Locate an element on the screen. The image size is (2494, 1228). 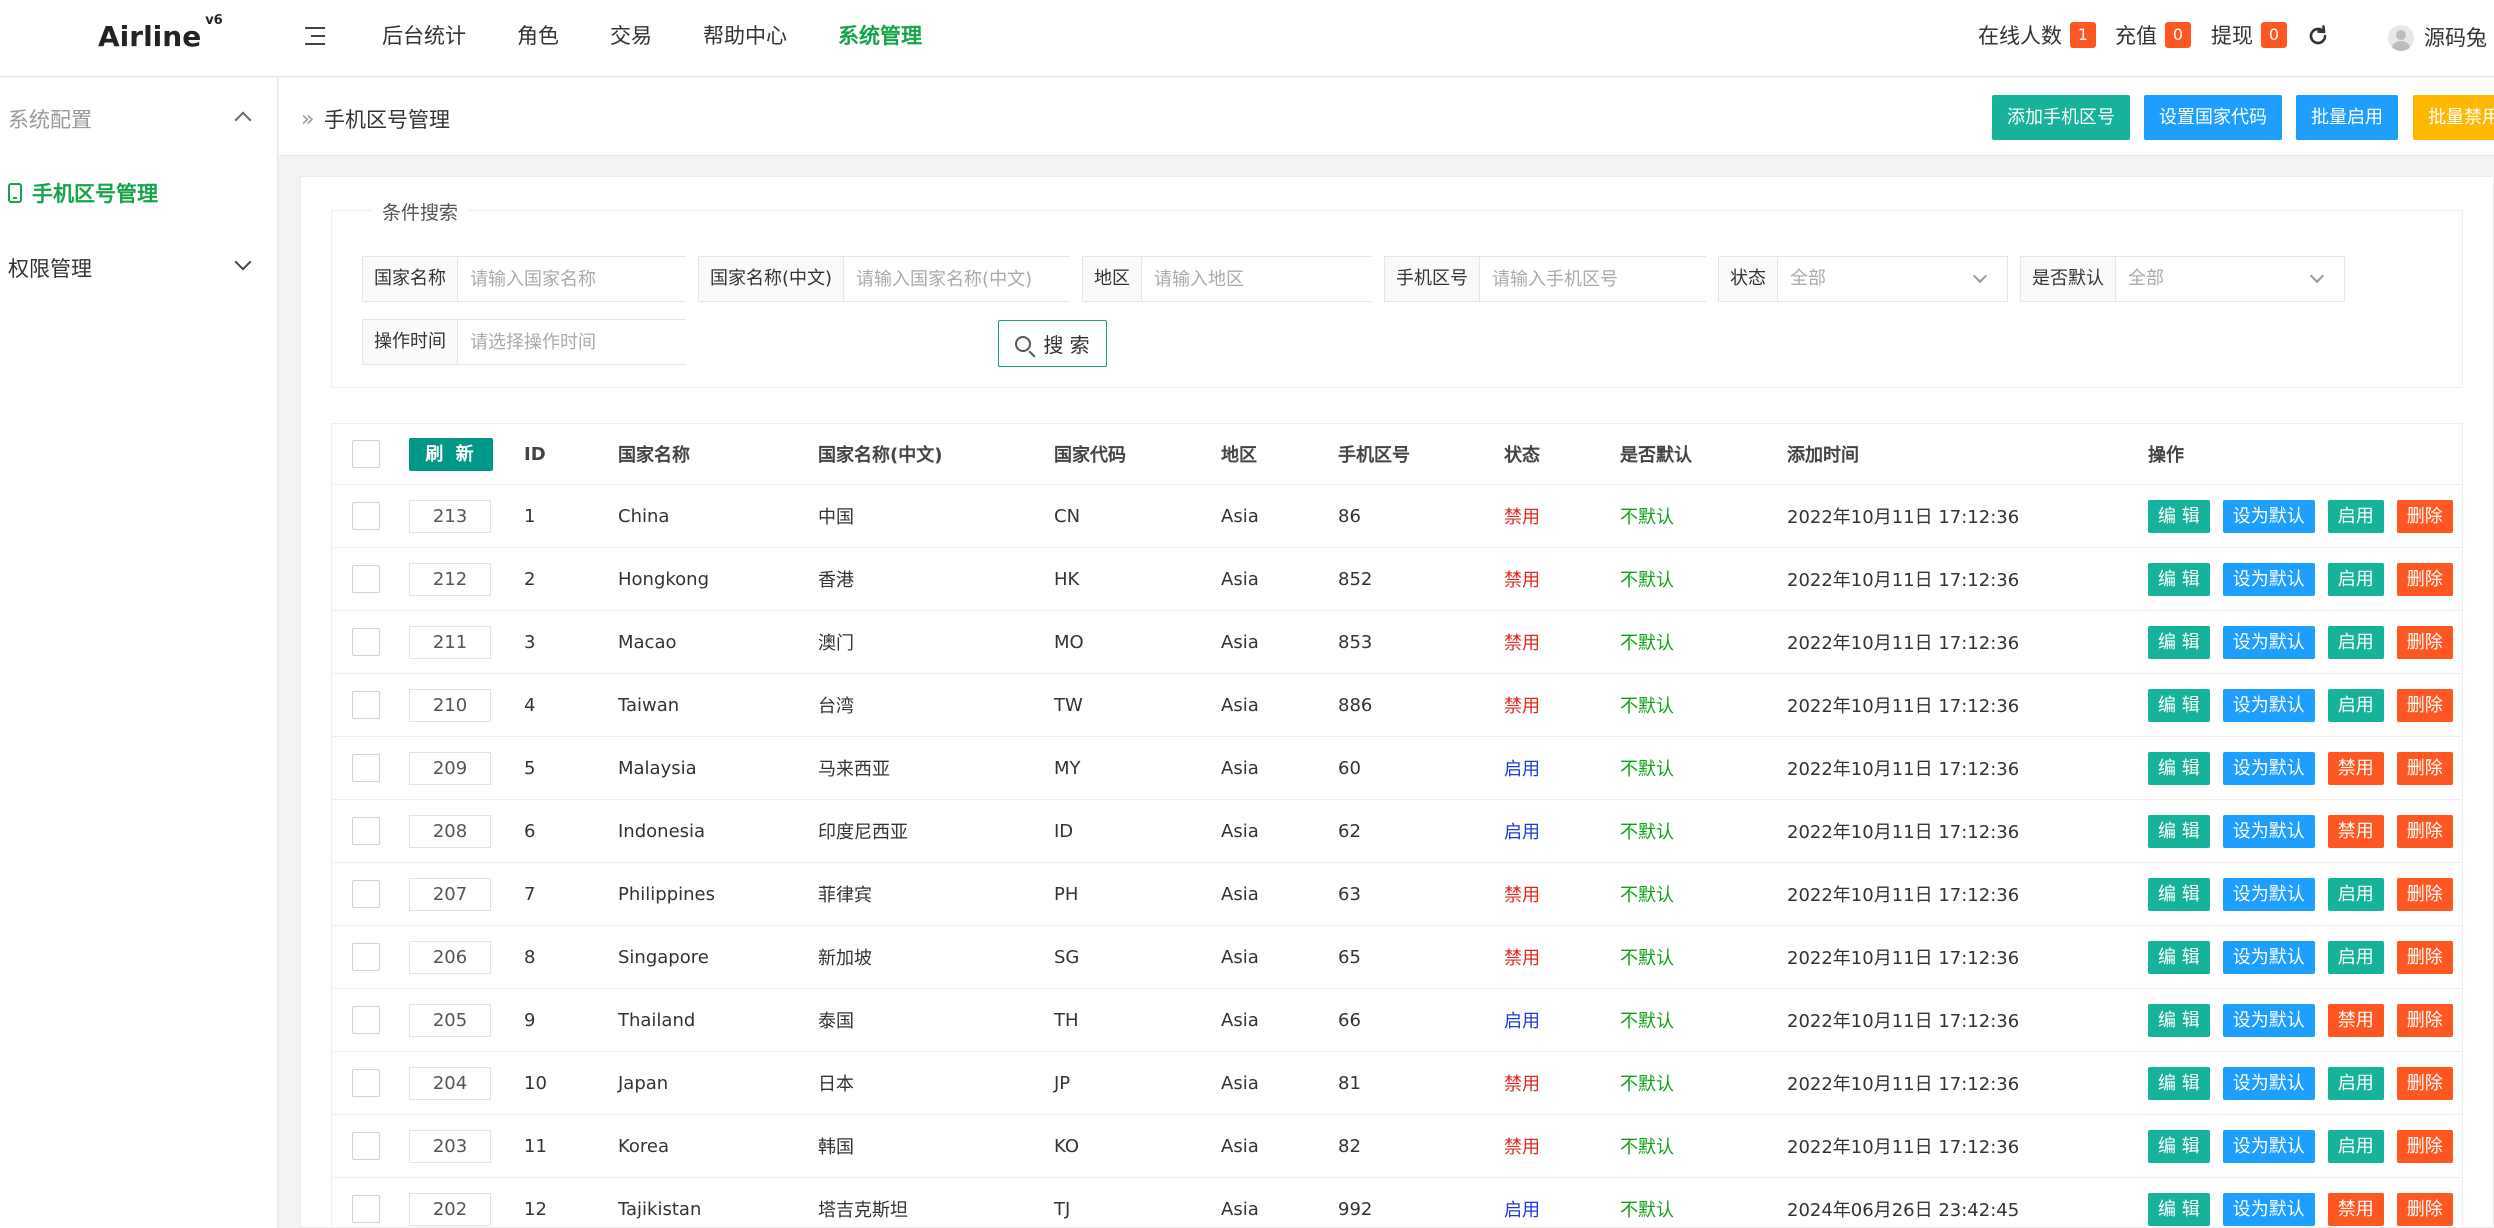
sidebar-group-system-config: 系统配置 is located at coordinates (50, 119).